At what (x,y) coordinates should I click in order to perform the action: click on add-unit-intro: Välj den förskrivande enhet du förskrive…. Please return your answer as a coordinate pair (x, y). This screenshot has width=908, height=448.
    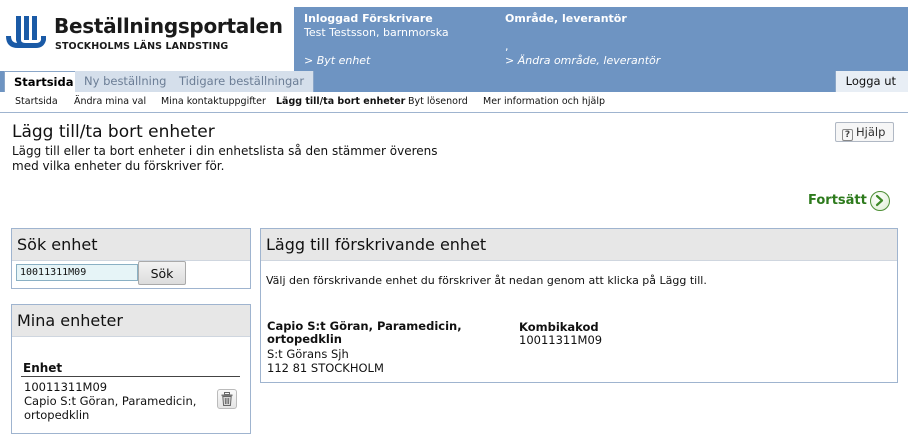
    Looking at the image, I should click on (486, 280).